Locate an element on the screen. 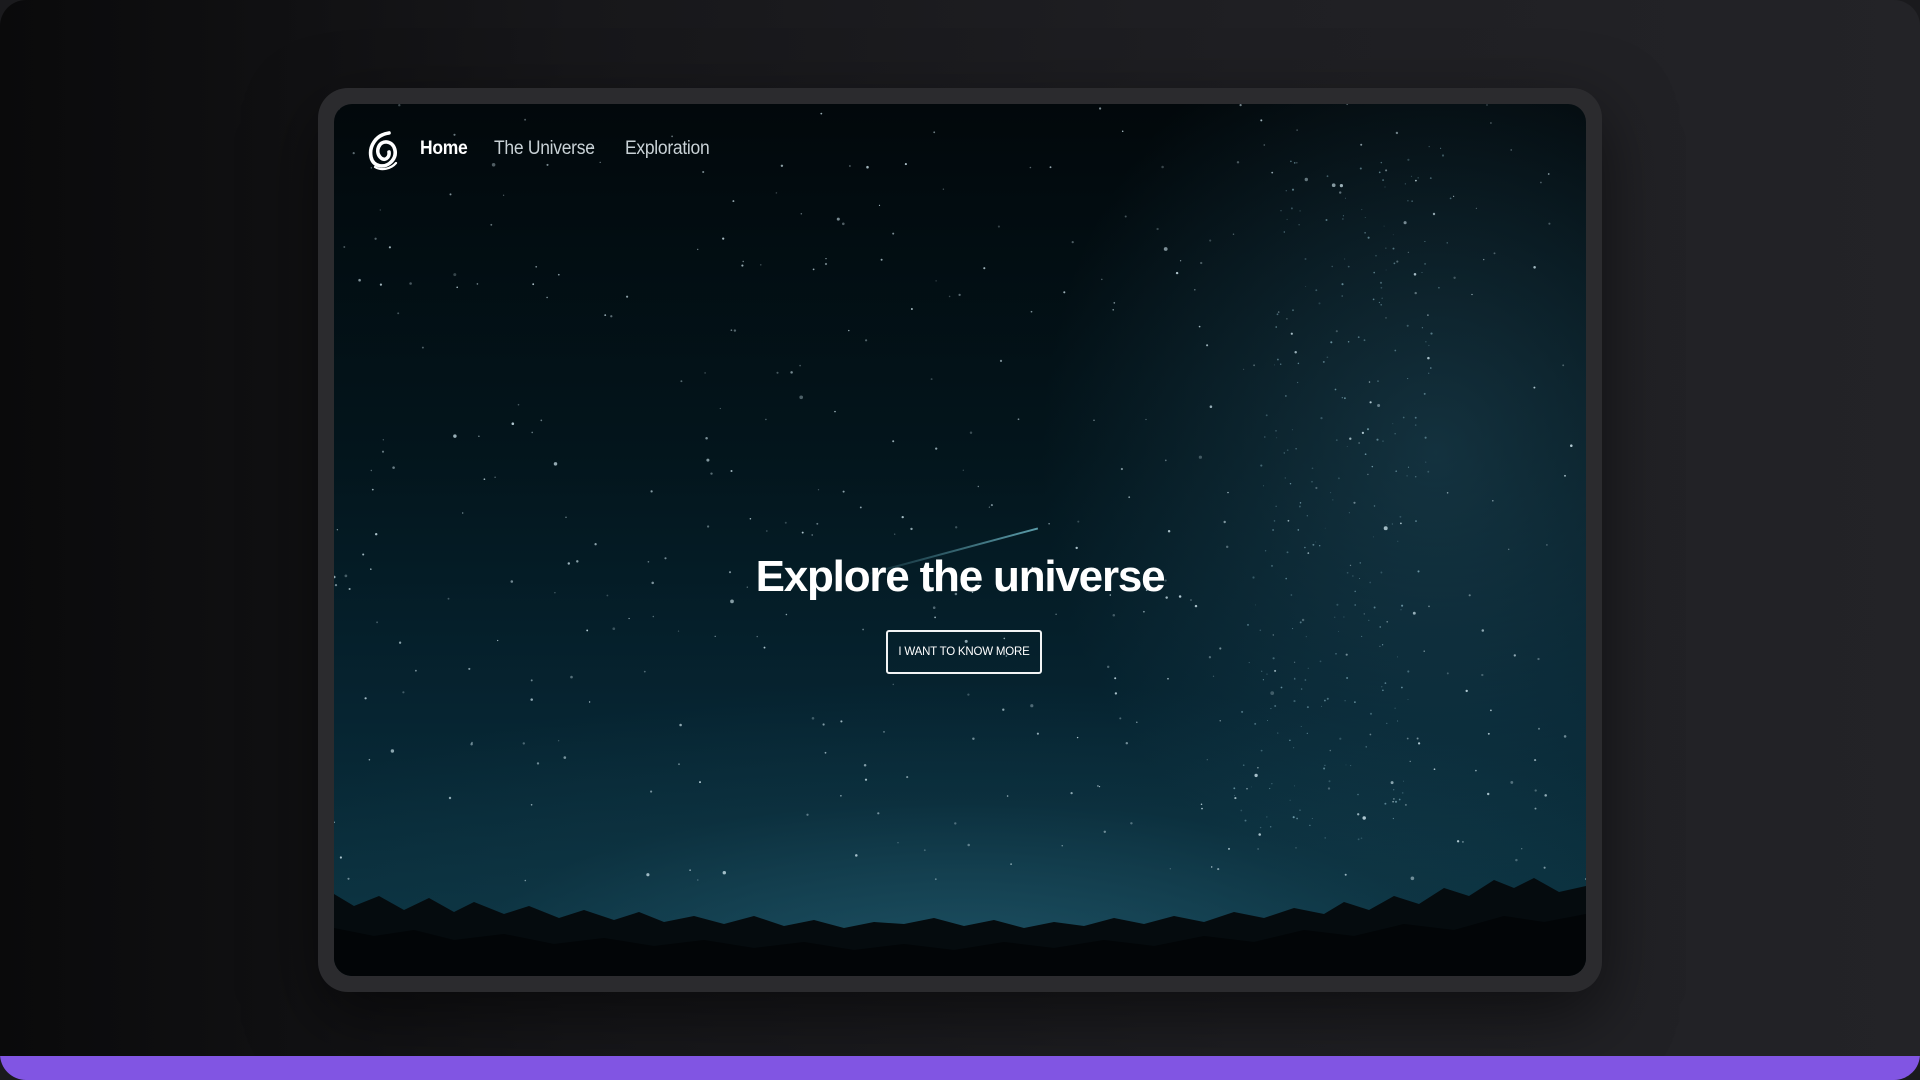 This screenshot has height=1080, width=1920. spiral-logo-icon is located at coordinates (382, 149).